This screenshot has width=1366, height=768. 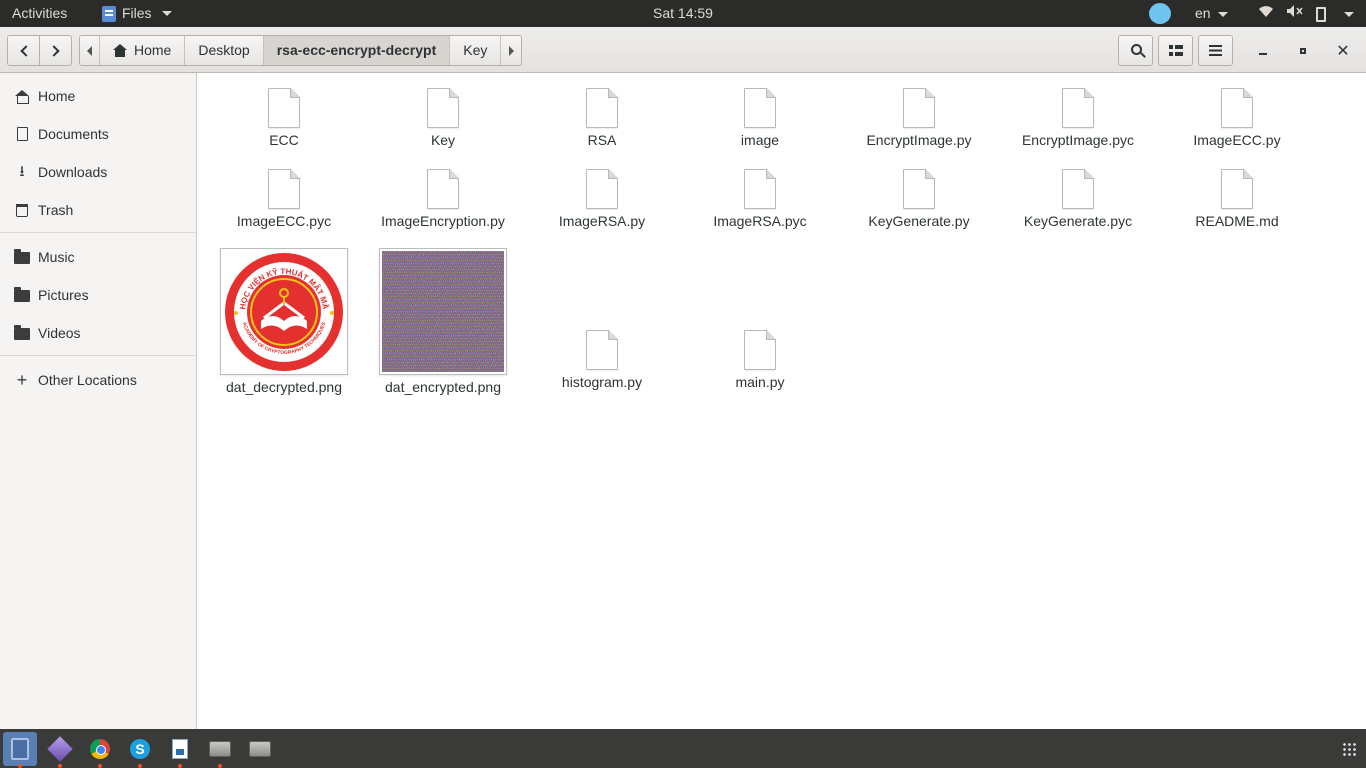 I want to click on path-segment-label: Home, so click(x=153, y=50).